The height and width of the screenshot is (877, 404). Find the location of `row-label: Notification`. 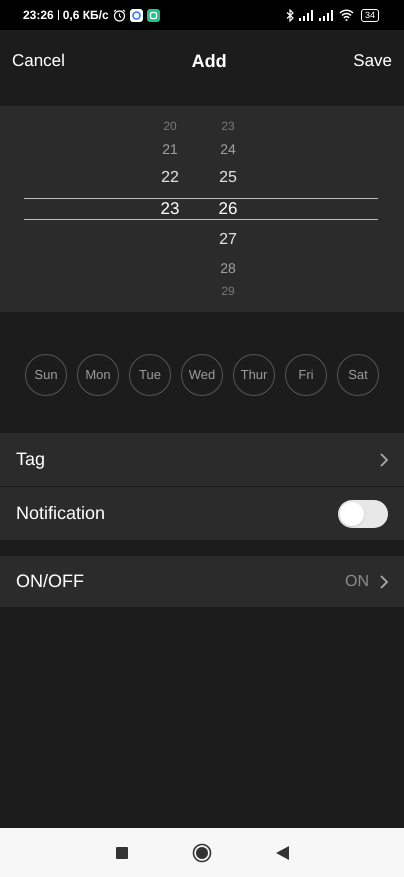

row-label: Notification is located at coordinates (61, 513).